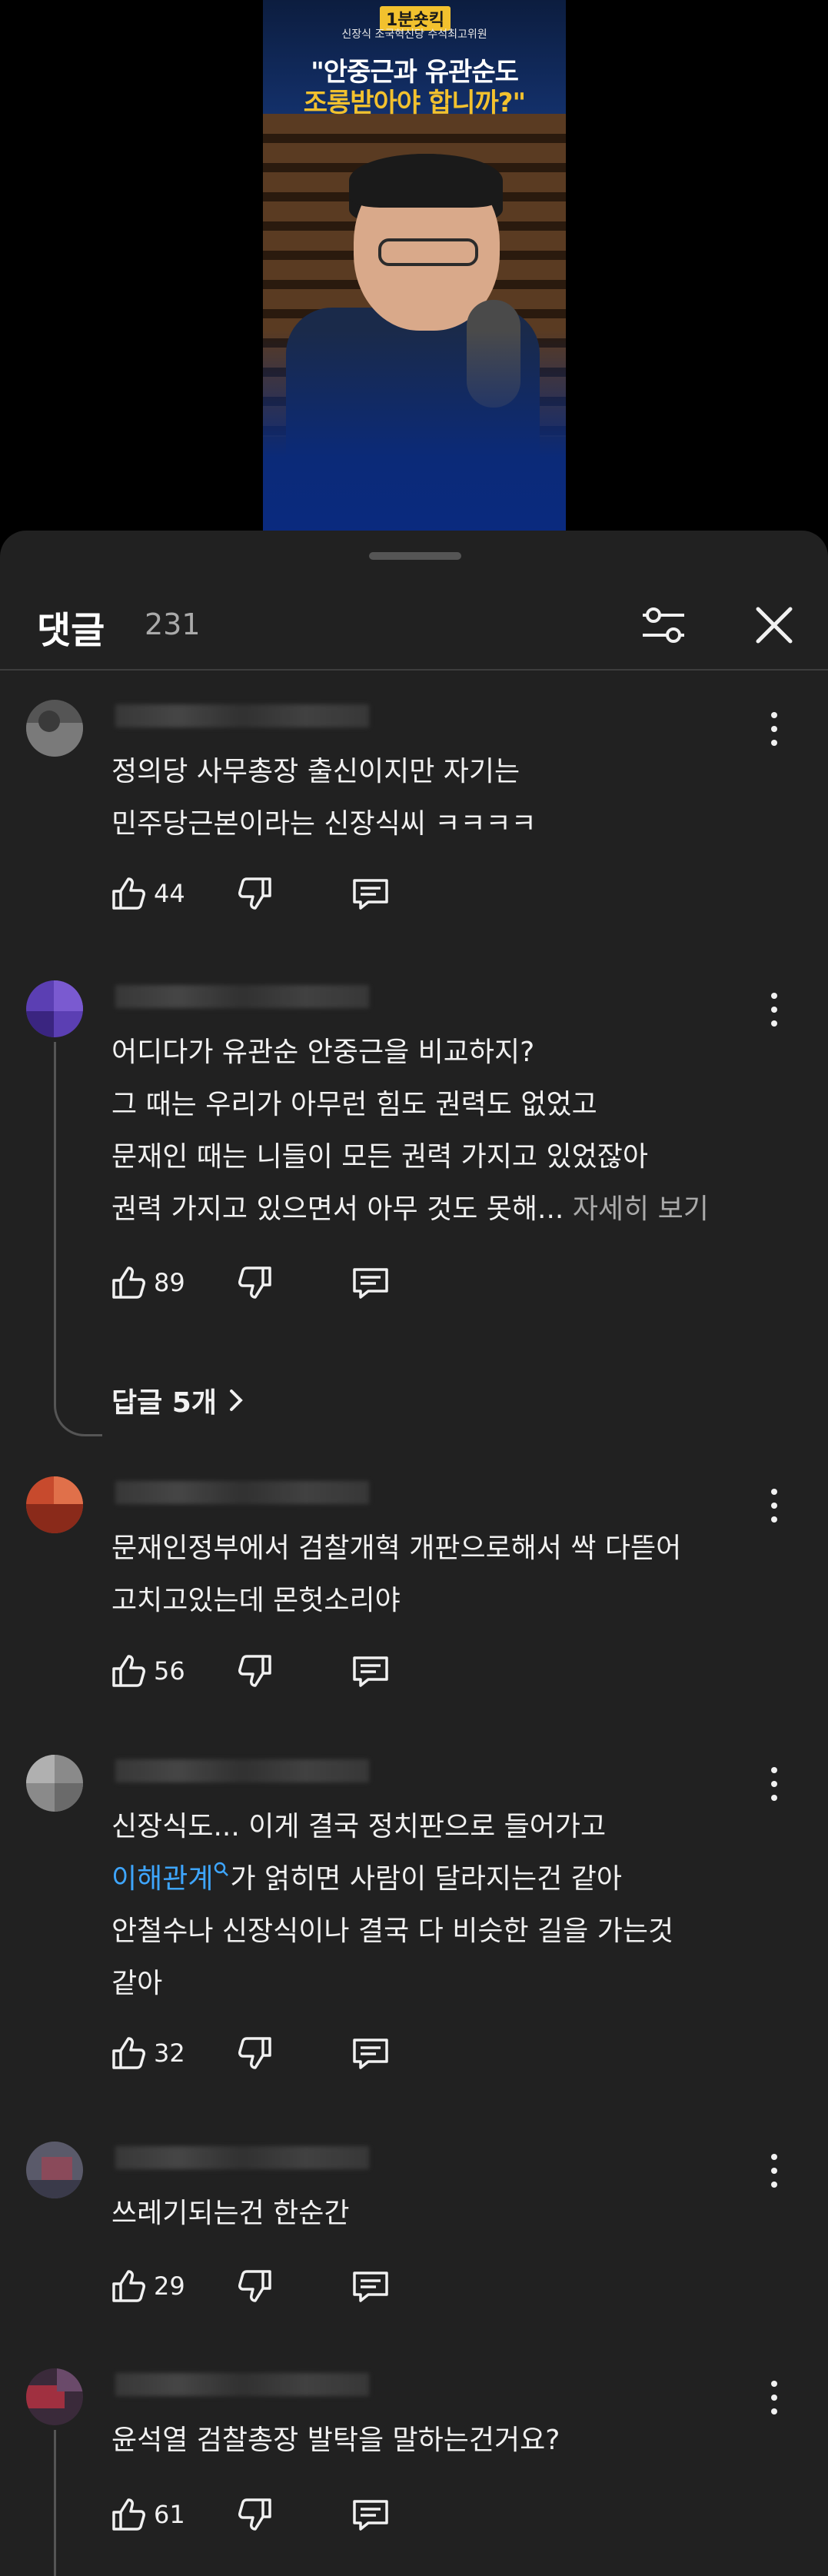 The width and height of the screenshot is (828, 2576). Describe the element at coordinates (236, 1400) in the screenshot. I see `chevron-right-icon` at that location.